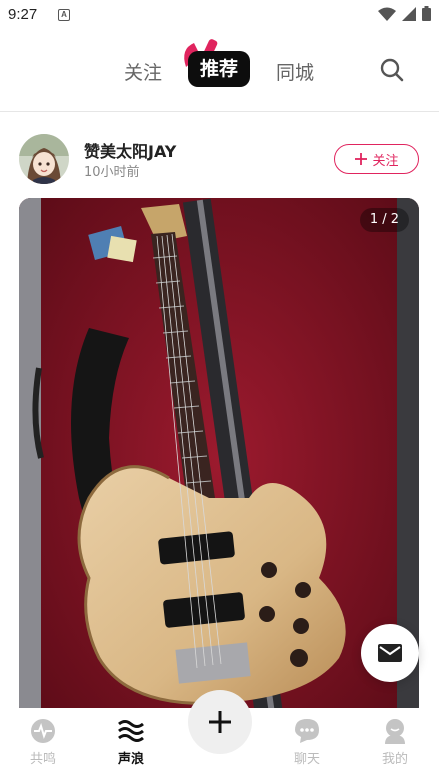 The image size is (439, 780). I want to click on username: 赞美太阳JAY, so click(130, 150).